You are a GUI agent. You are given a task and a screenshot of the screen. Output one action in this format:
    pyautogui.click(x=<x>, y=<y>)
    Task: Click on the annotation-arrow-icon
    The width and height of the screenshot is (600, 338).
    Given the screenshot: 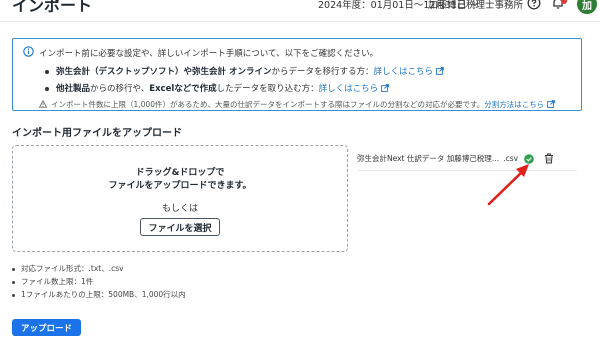 What is the action you would take?
    pyautogui.click(x=508, y=185)
    